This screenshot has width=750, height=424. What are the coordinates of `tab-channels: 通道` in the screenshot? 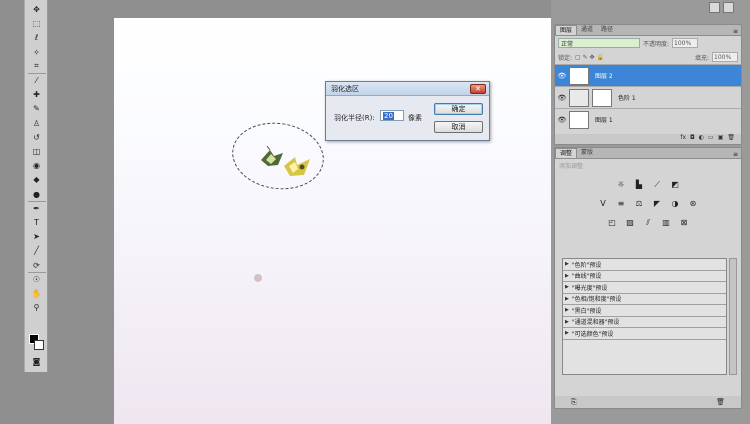 It's located at (587, 30).